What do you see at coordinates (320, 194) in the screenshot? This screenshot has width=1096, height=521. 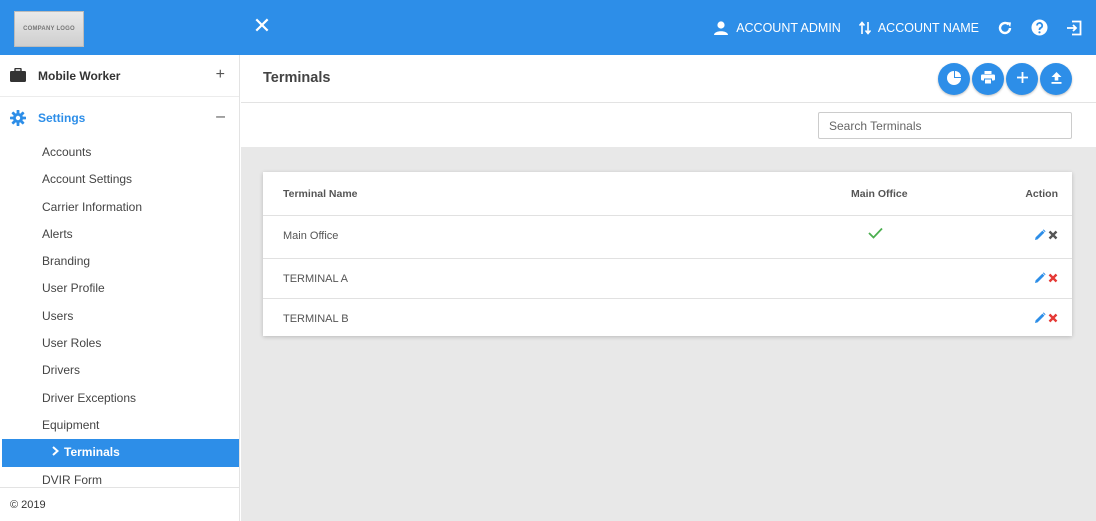 I see `column-header-terminal-name: Terminal Name` at bounding box center [320, 194].